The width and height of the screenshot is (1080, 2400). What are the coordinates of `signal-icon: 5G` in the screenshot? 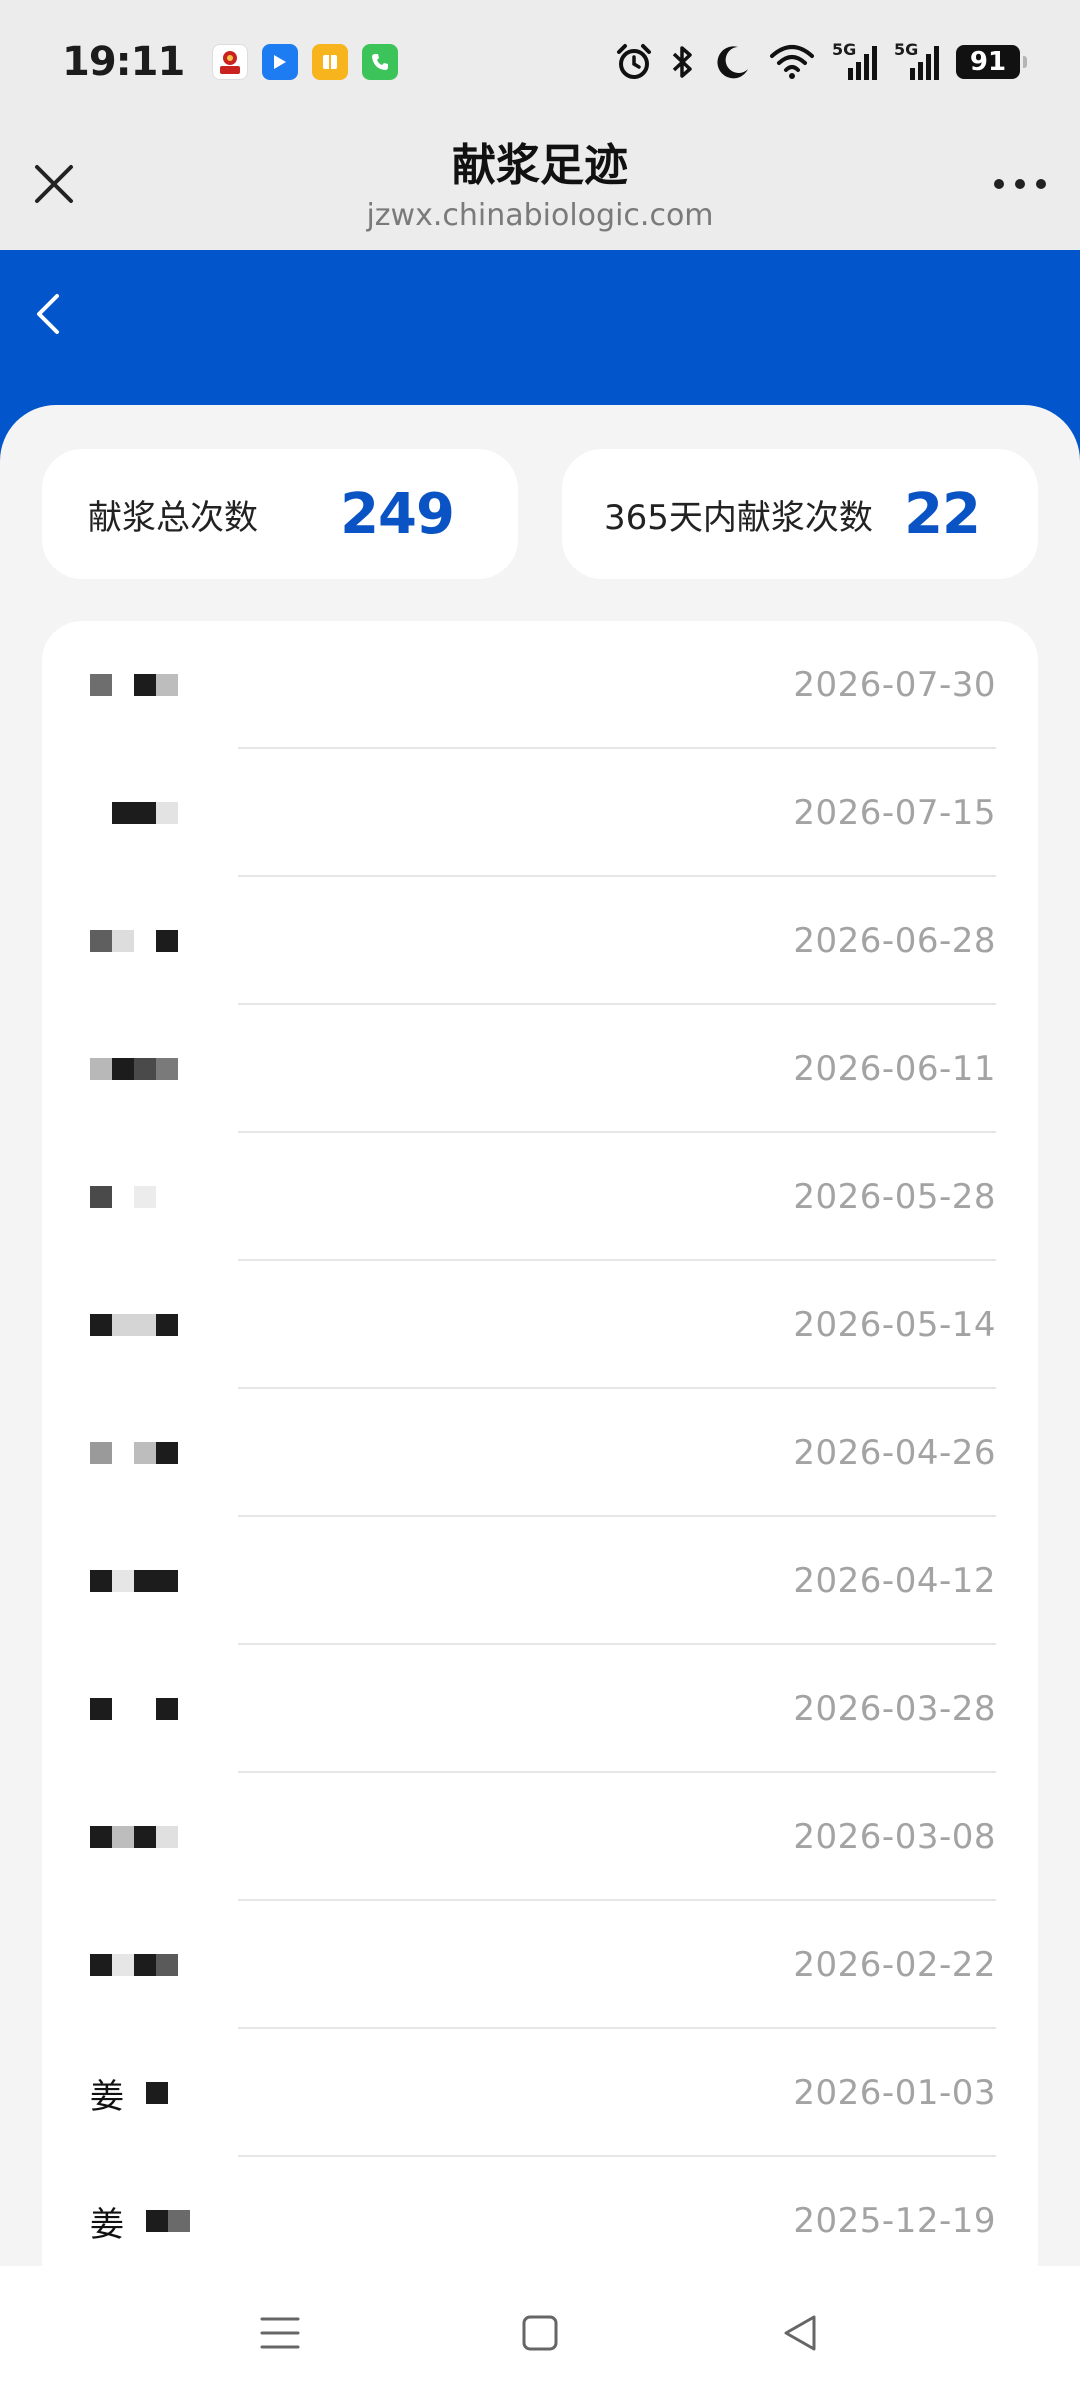 It's located at (855, 61).